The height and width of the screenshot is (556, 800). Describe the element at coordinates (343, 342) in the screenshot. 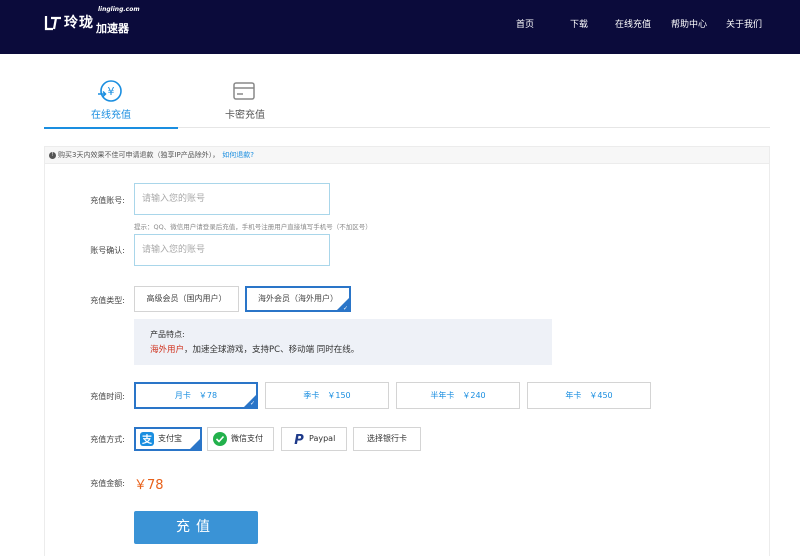

I see `product-features: 产品特点: 海外用户，加速全球游戏，支持PC、移动端 同时在线。` at that location.